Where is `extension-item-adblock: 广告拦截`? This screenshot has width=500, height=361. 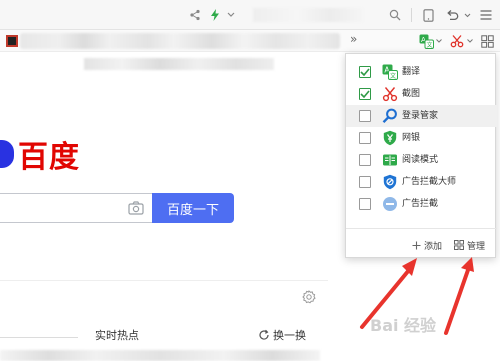
extension-item-adblock: 广告拦截 is located at coordinates (421, 204).